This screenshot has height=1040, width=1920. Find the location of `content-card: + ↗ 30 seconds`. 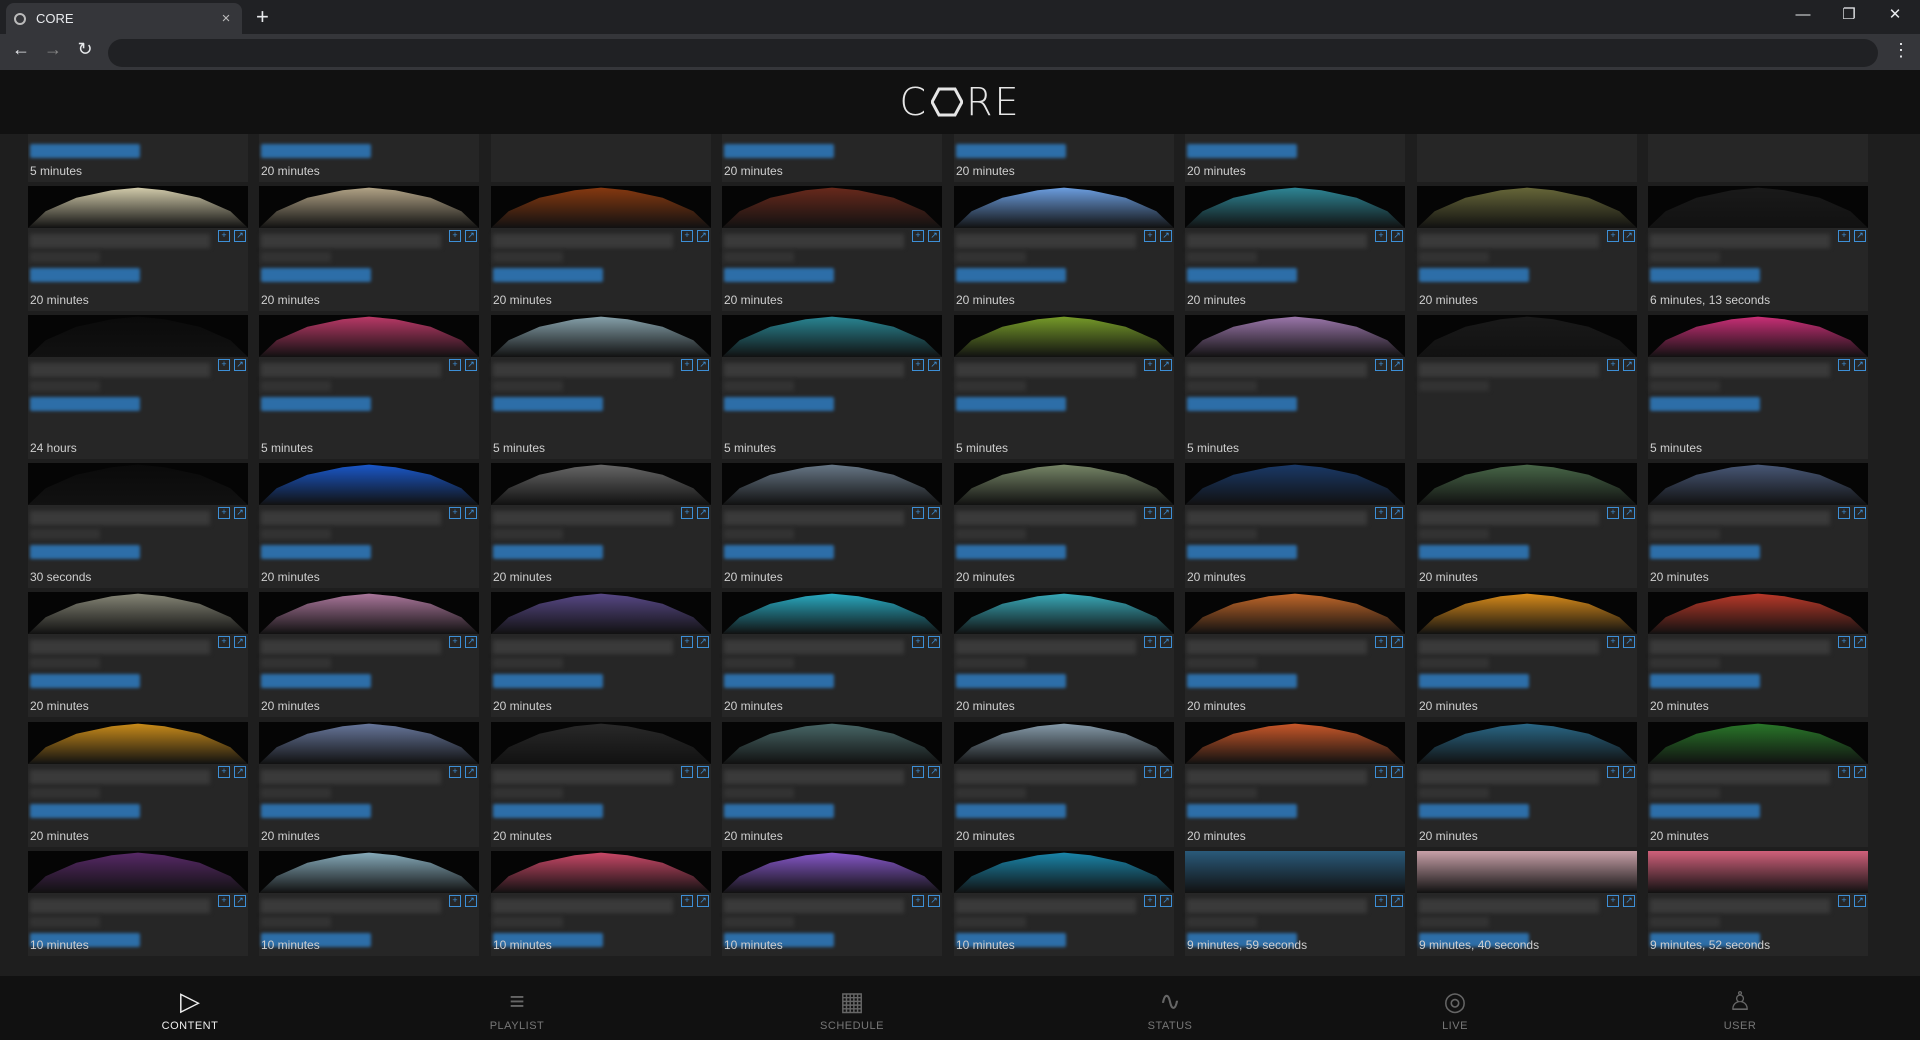

content-card: + ↗ 30 seconds is located at coordinates (138, 525).